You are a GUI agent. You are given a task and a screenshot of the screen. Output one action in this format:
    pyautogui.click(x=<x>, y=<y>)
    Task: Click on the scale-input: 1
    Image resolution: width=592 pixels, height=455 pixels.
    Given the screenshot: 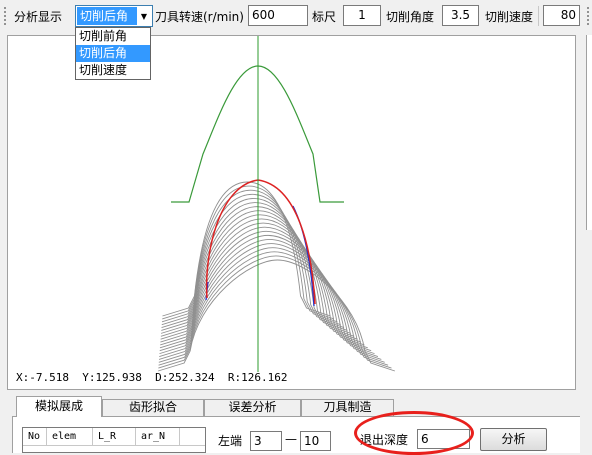 What is the action you would take?
    pyautogui.click(x=362, y=15)
    